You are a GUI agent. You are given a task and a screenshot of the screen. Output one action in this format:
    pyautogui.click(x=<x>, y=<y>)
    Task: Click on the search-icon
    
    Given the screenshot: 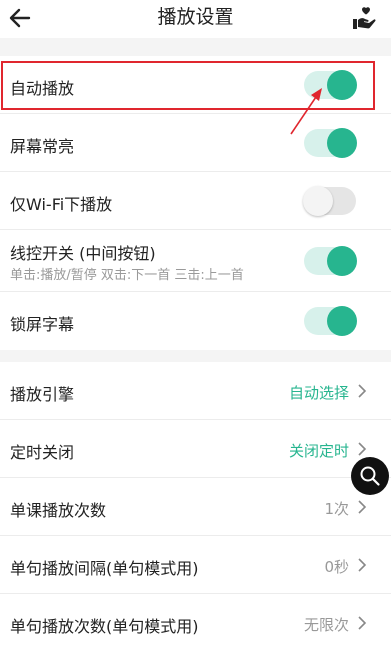 What is the action you would take?
    pyautogui.click(x=370, y=476)
    